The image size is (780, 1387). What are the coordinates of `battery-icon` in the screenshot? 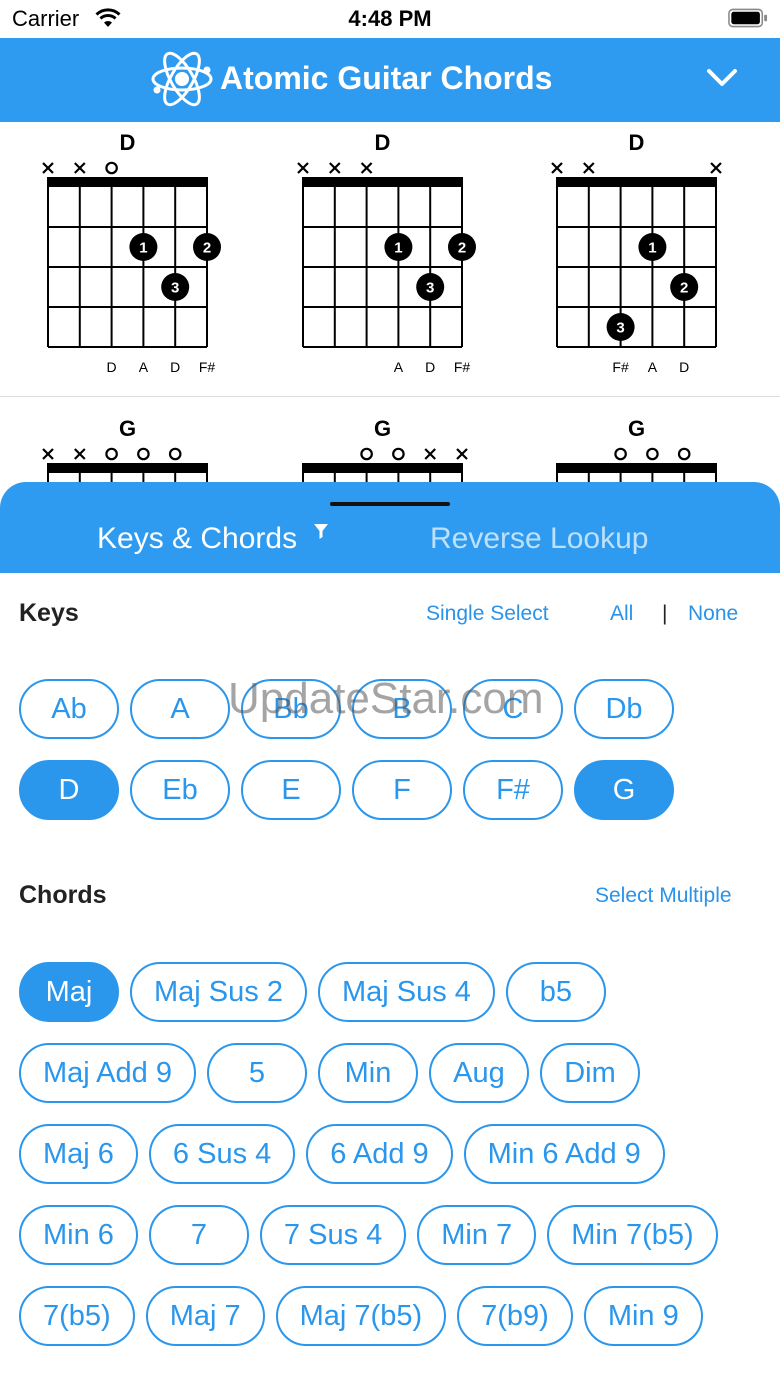 It's located at (748, 18).